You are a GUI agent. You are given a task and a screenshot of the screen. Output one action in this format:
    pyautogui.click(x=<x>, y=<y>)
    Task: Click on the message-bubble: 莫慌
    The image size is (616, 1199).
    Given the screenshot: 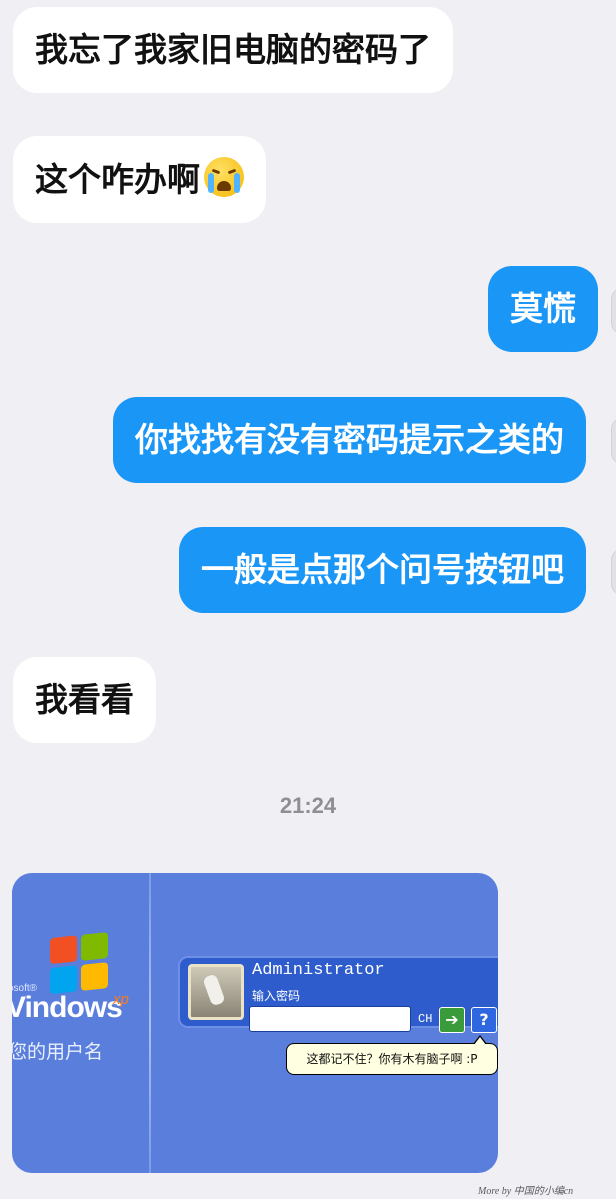 What is the action you would take?
    pyautogui.click(x=543, y=309)
    